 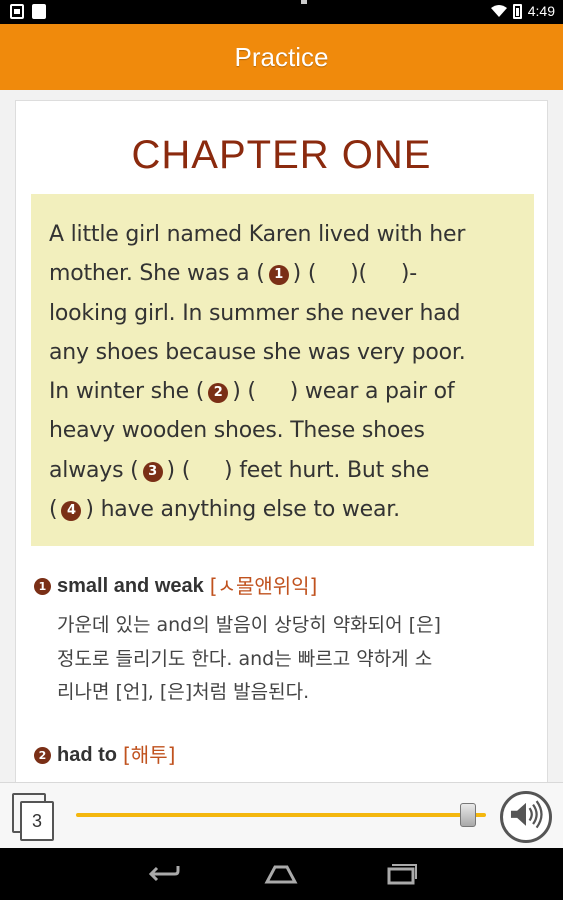 What do you see at coordinates (152, 471) in the screenshot?
I see `blank-marker-3: 3` at bounding box center [152, 471].